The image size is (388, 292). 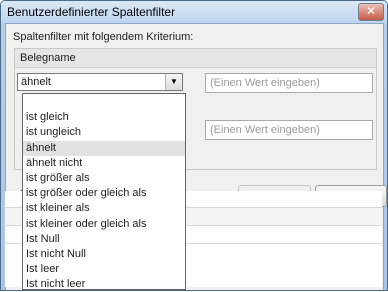 I want to click on dropdown-option: ist kleiner als, so click(x=104, y=208).